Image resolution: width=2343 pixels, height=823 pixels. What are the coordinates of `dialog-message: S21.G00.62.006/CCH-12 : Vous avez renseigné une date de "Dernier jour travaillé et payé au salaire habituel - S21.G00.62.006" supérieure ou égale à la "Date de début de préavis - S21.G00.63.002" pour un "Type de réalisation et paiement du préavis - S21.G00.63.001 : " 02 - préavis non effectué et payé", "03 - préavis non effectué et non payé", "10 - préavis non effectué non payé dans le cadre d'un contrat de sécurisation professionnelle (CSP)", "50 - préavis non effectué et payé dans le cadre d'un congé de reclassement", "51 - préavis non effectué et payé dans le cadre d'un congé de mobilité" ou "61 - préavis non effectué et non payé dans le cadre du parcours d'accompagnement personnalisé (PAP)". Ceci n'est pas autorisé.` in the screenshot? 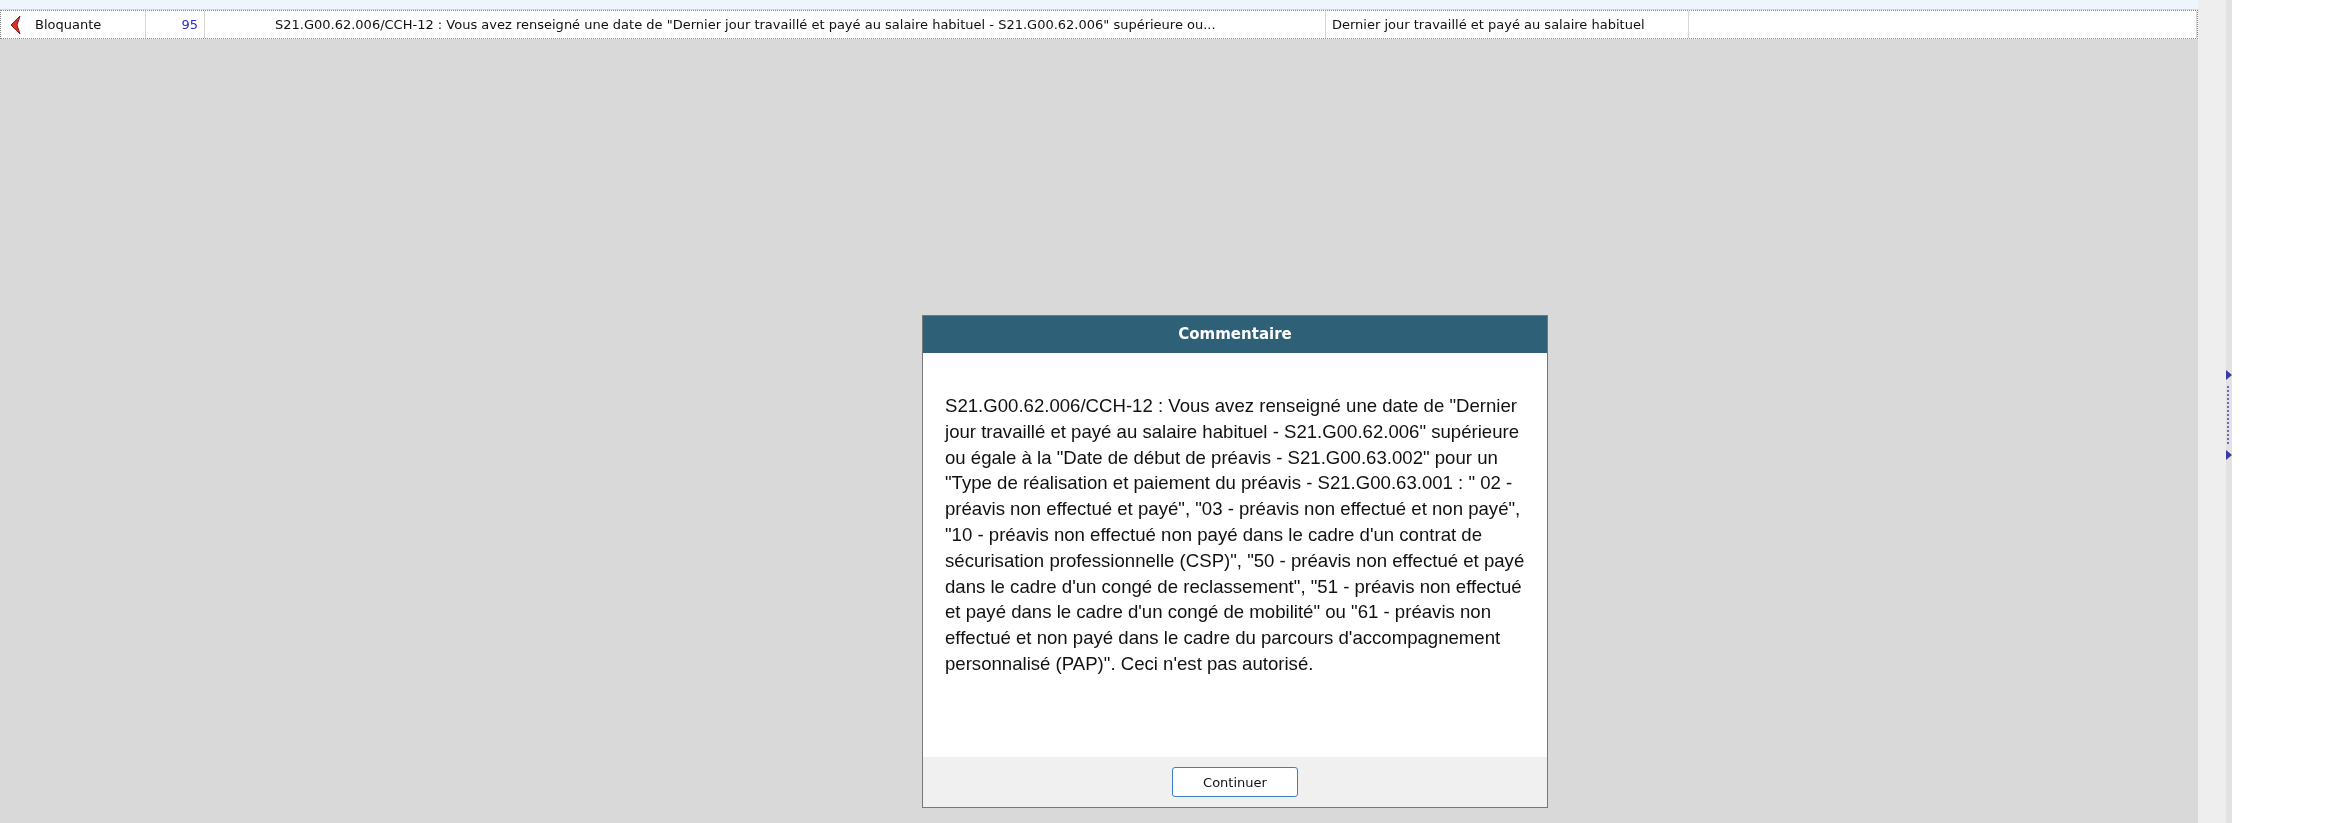 It's located at (1235, 534).